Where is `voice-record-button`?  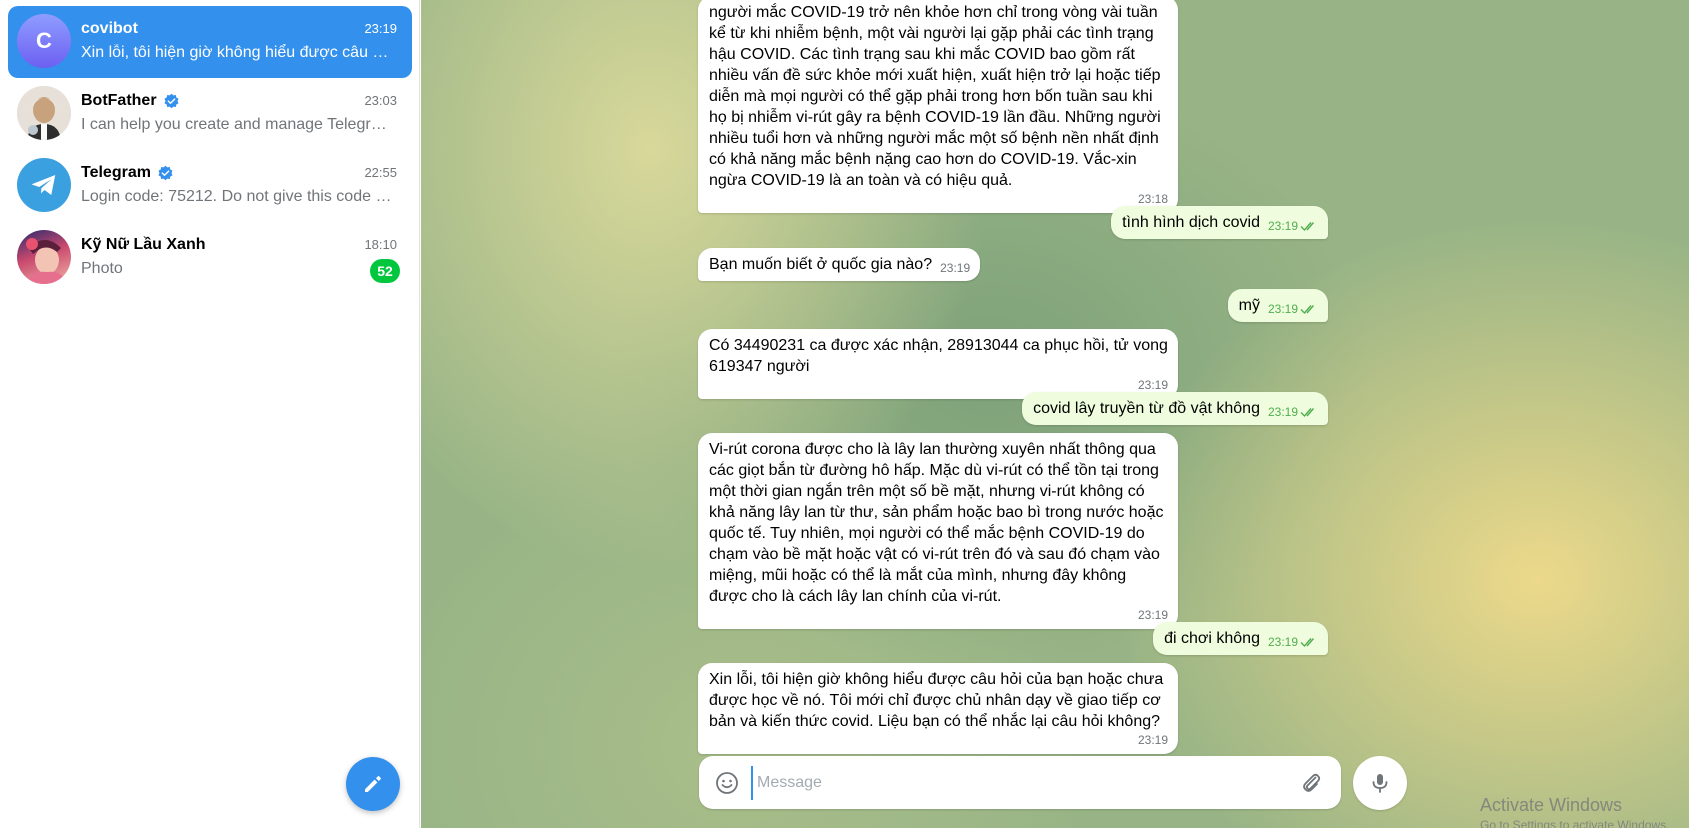
voice-record-button is located at coordinates (1380, 783).